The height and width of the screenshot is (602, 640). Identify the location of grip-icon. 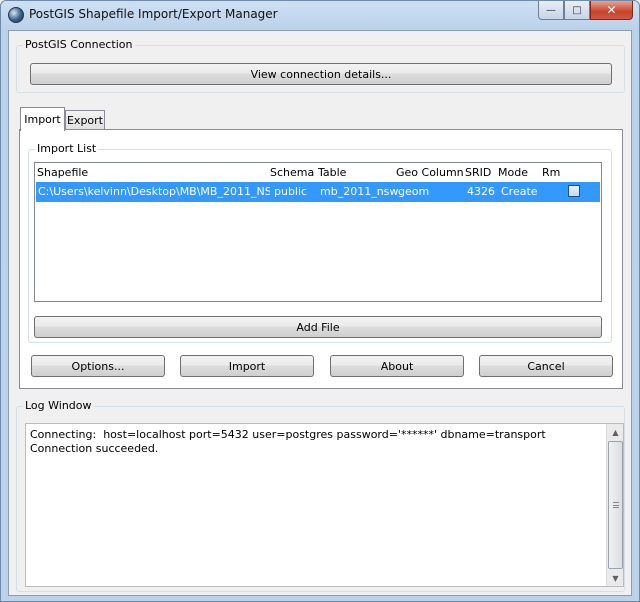
(616, 505).